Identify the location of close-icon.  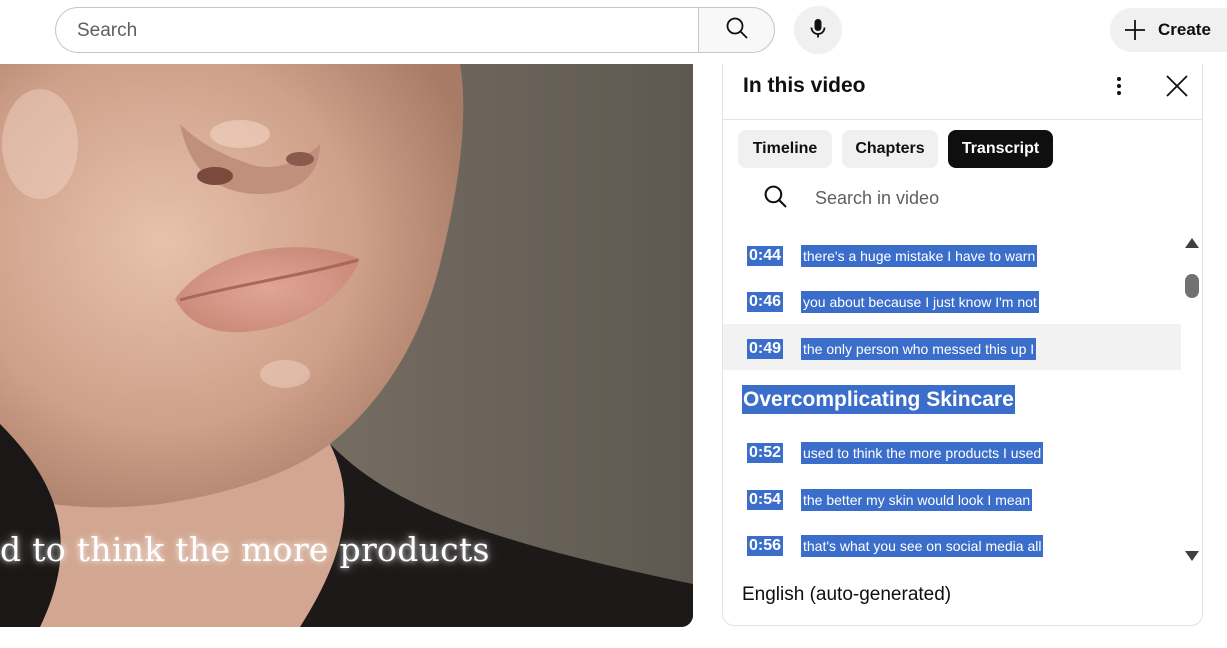
(1177, 86).